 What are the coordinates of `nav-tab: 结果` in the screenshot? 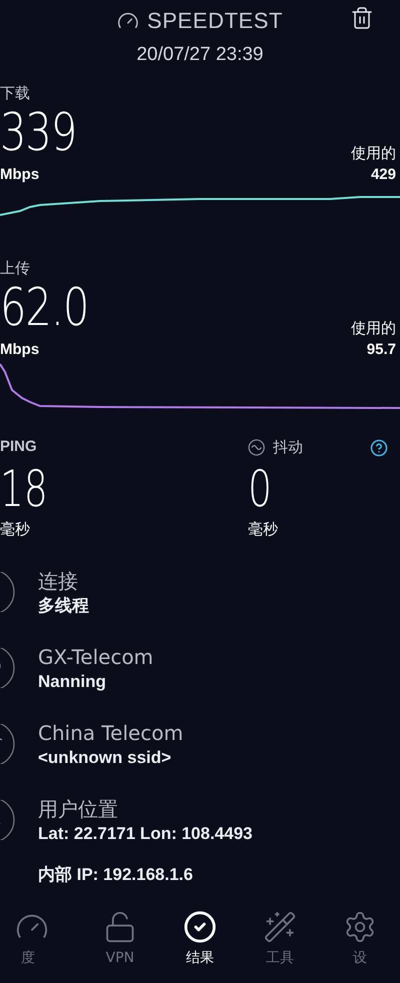 It's located at (200, 939).